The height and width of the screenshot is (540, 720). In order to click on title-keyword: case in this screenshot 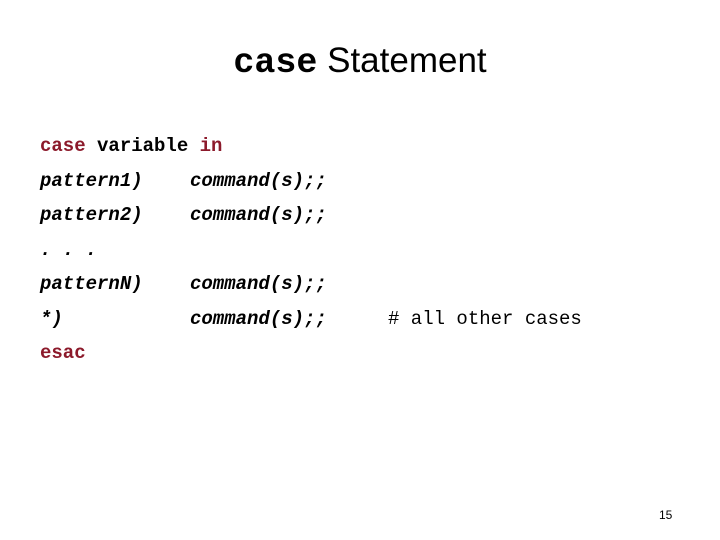, I will do `click(275, 63)`.